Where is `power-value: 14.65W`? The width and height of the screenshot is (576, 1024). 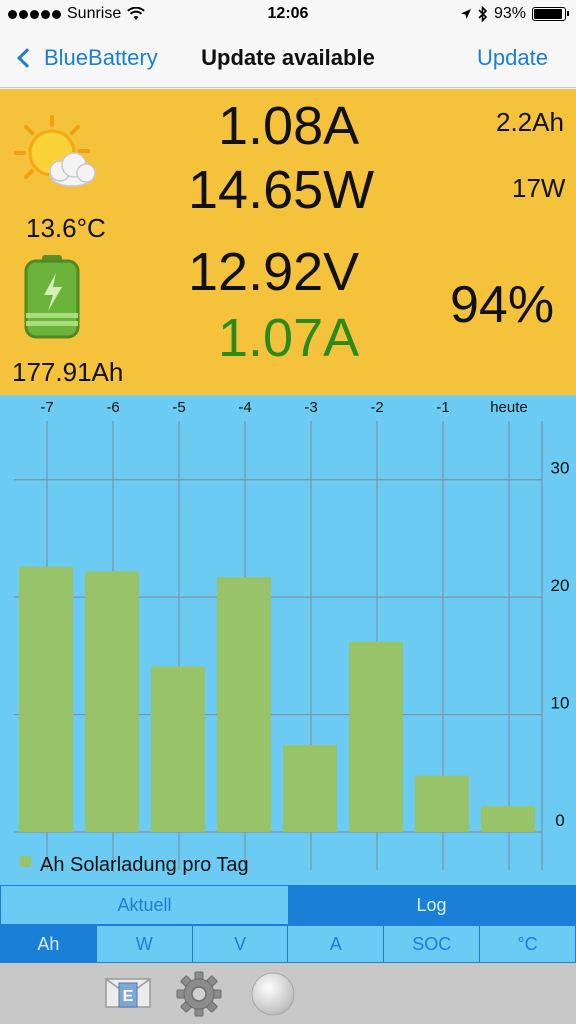 power-value: 14.65W is located at coordinates (281, 190).